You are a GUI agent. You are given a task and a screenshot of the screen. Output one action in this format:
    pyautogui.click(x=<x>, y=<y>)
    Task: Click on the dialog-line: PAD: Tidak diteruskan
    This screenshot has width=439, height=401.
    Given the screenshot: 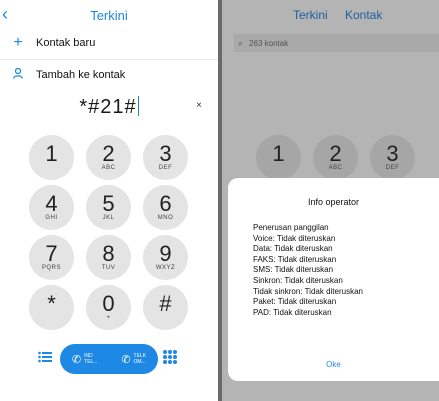 What is the action you would take?
    pyautogui.click(x=292, y=312)
    